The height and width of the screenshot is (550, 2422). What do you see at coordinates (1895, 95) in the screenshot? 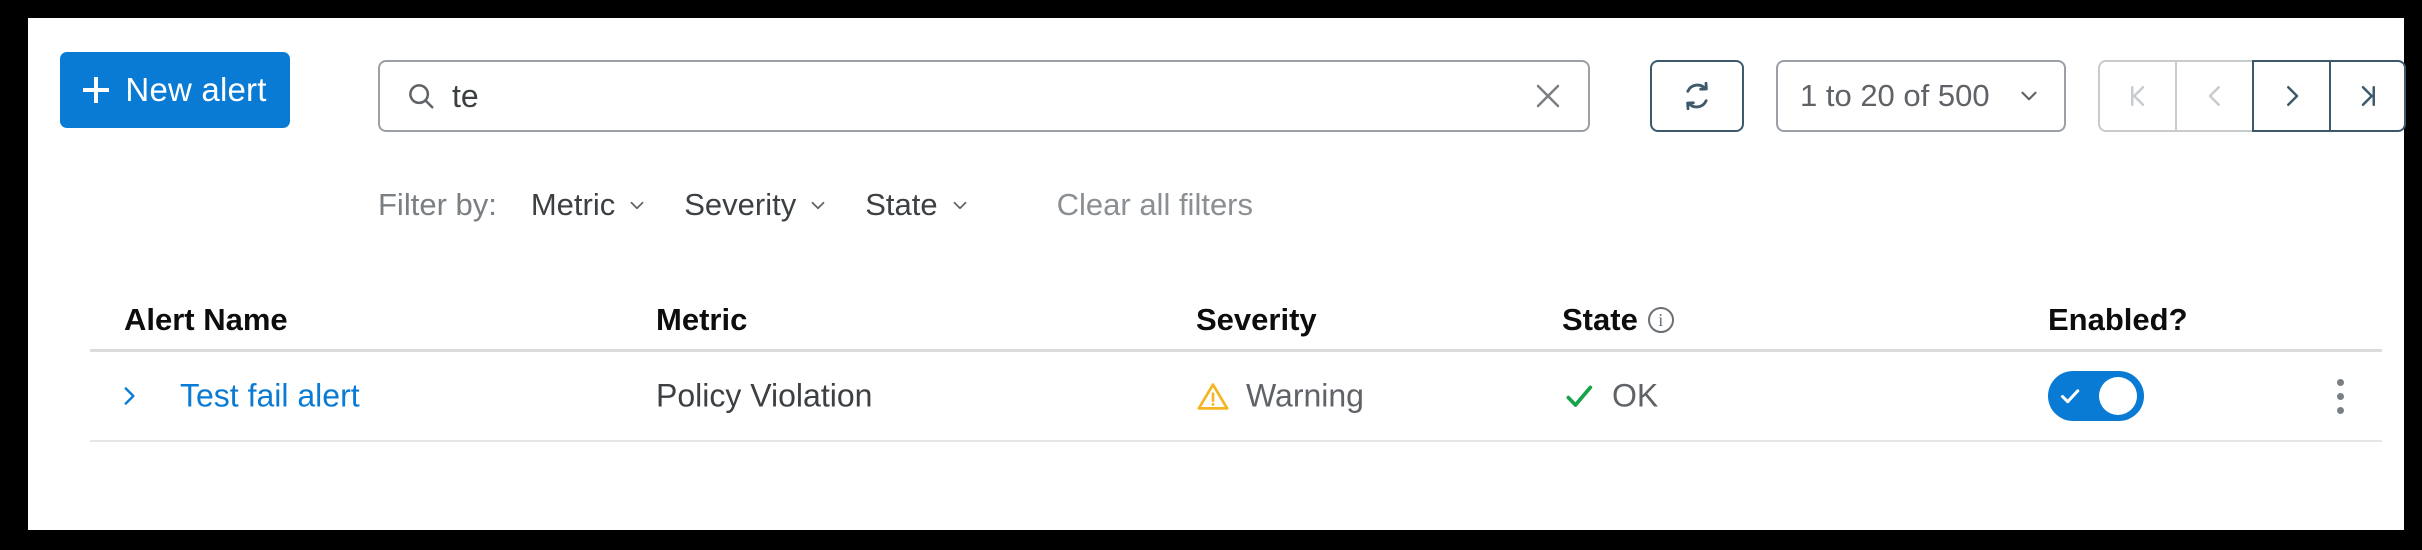
I see `page-range-label: 1 to 20 of 500` at bounding box center [1895, 95].